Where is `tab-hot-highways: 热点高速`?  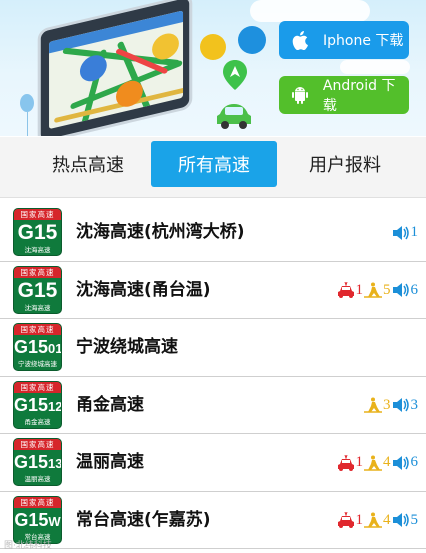 tab-hot-highways: 热点高速 is located at coordinates (88, 164).